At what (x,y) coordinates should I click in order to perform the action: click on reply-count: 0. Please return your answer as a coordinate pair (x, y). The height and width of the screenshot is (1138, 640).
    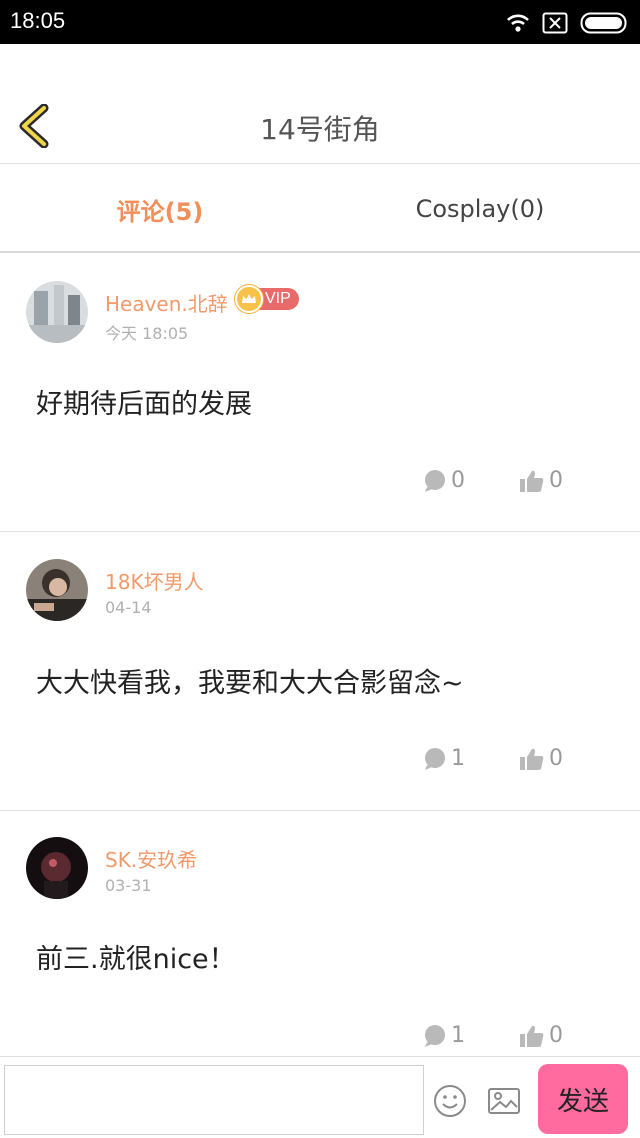
    Looking at the image, I should click on (444, 480).